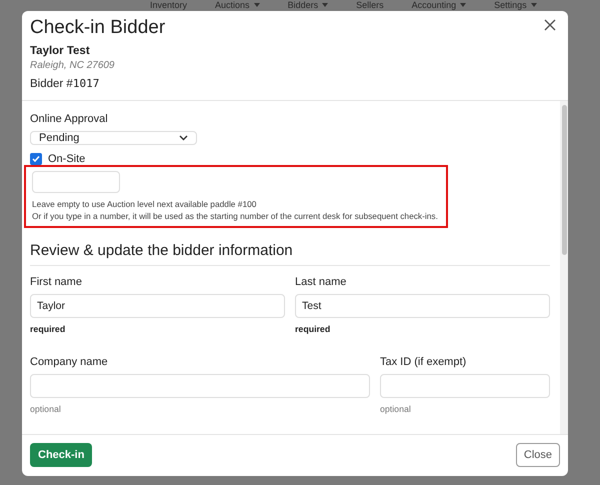 This screenshot has width=600, height=485. I want to click on field-label: Online Approval, so click(69, 119).